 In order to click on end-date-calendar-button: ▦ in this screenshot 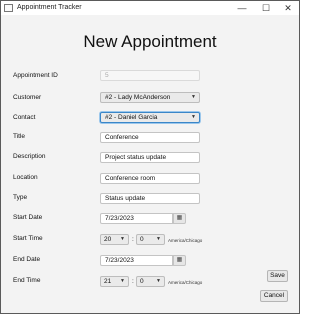, I will do `click(179, 260)`.